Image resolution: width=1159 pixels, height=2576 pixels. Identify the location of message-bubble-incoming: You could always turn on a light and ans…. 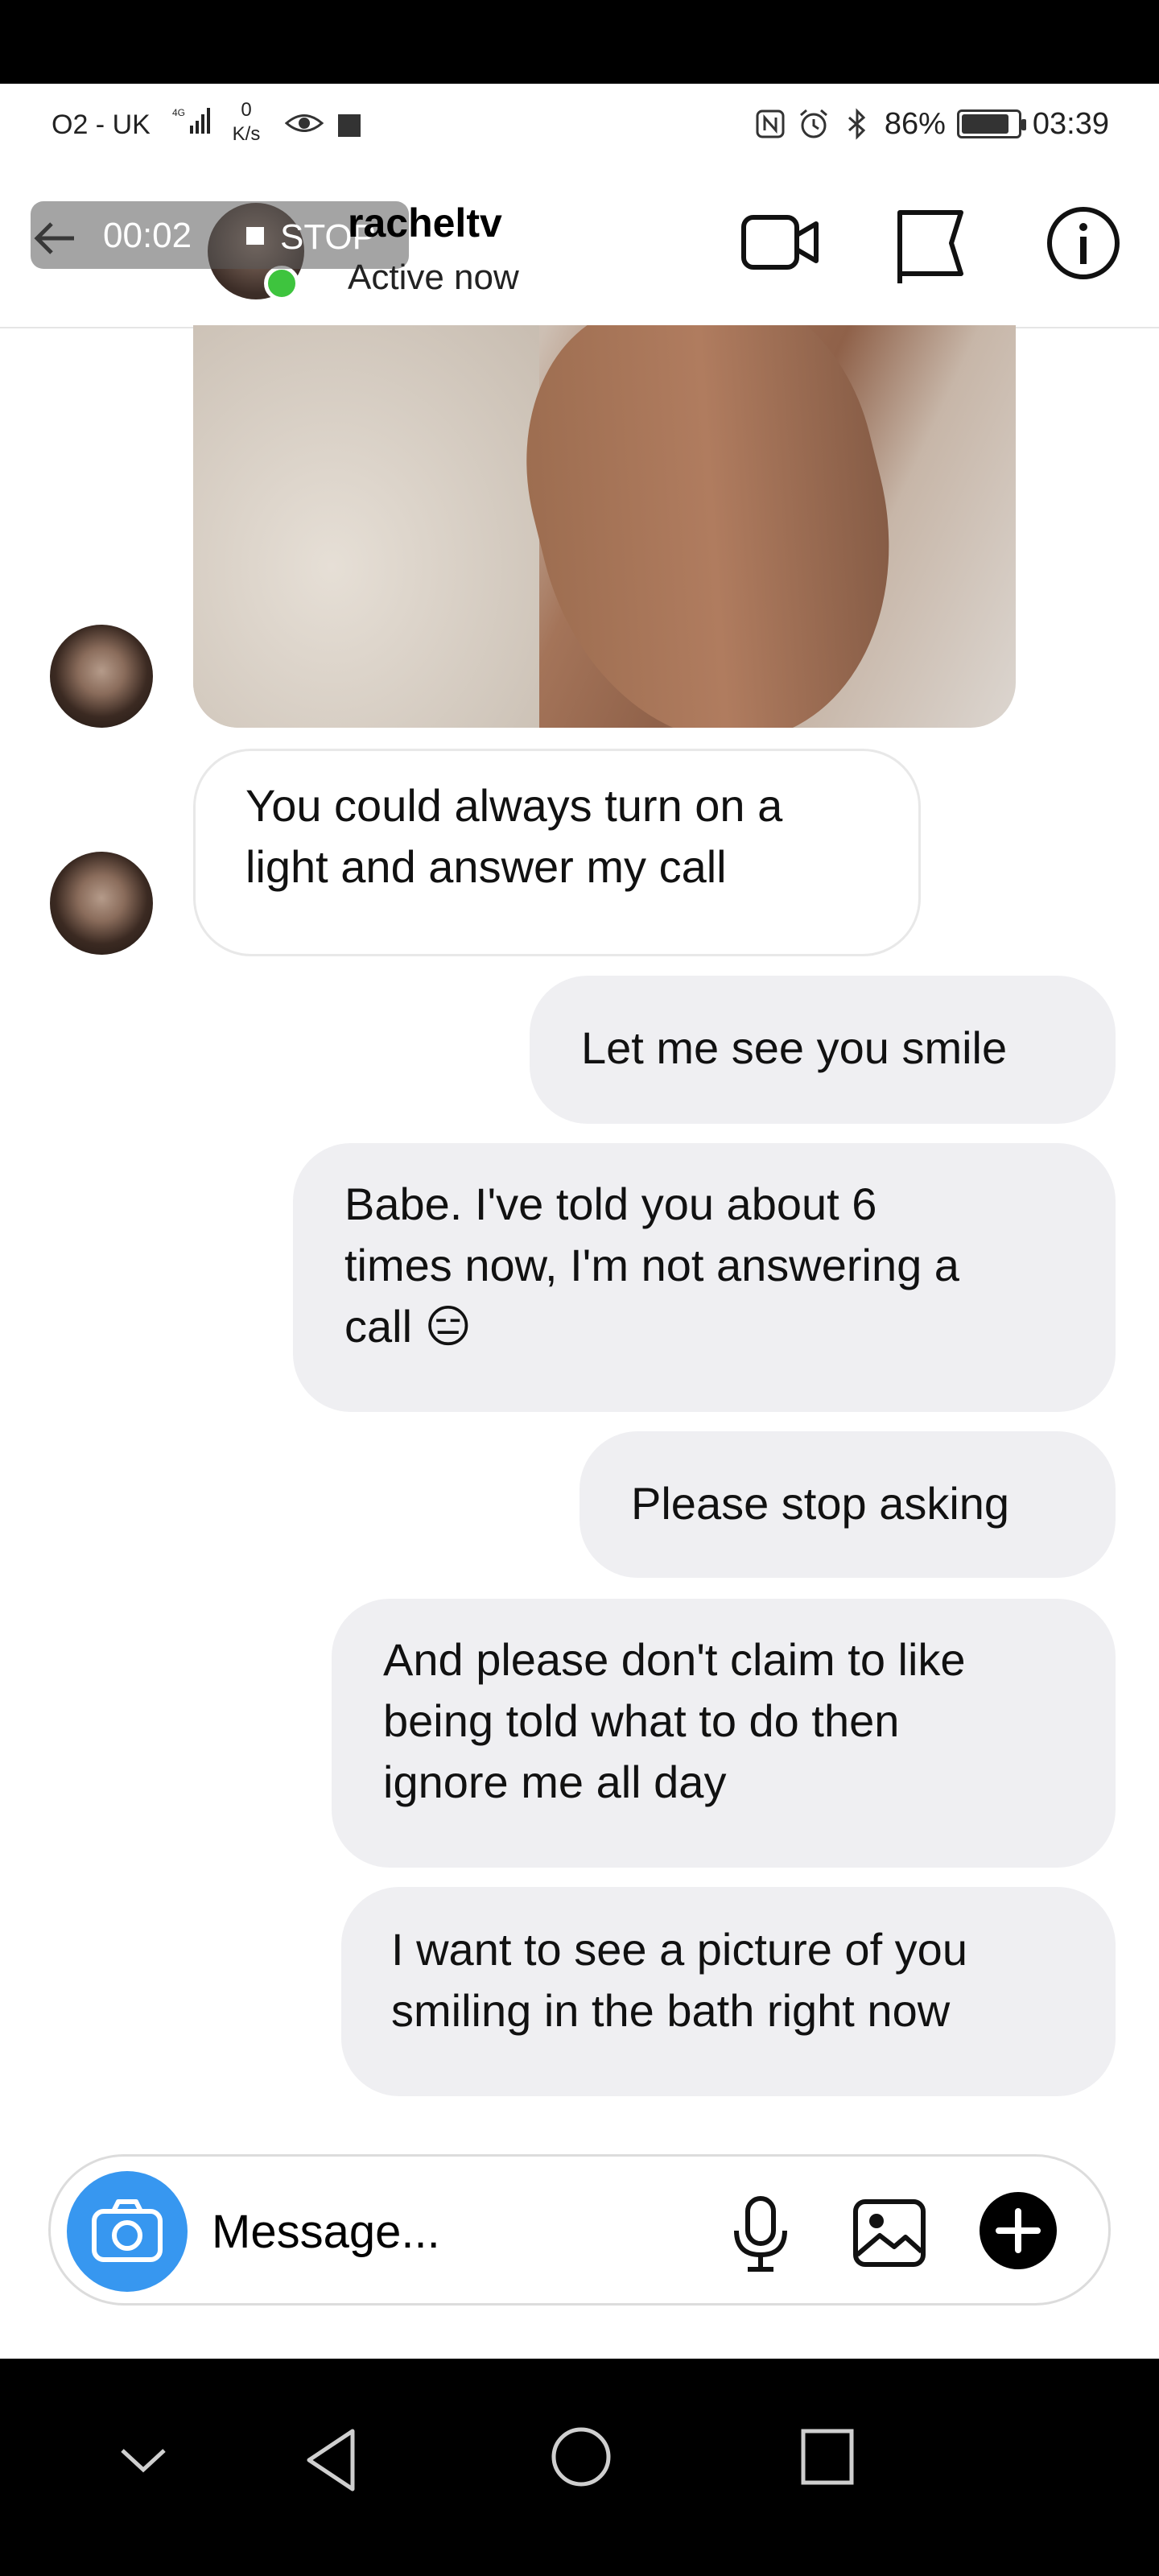
(557, 852).